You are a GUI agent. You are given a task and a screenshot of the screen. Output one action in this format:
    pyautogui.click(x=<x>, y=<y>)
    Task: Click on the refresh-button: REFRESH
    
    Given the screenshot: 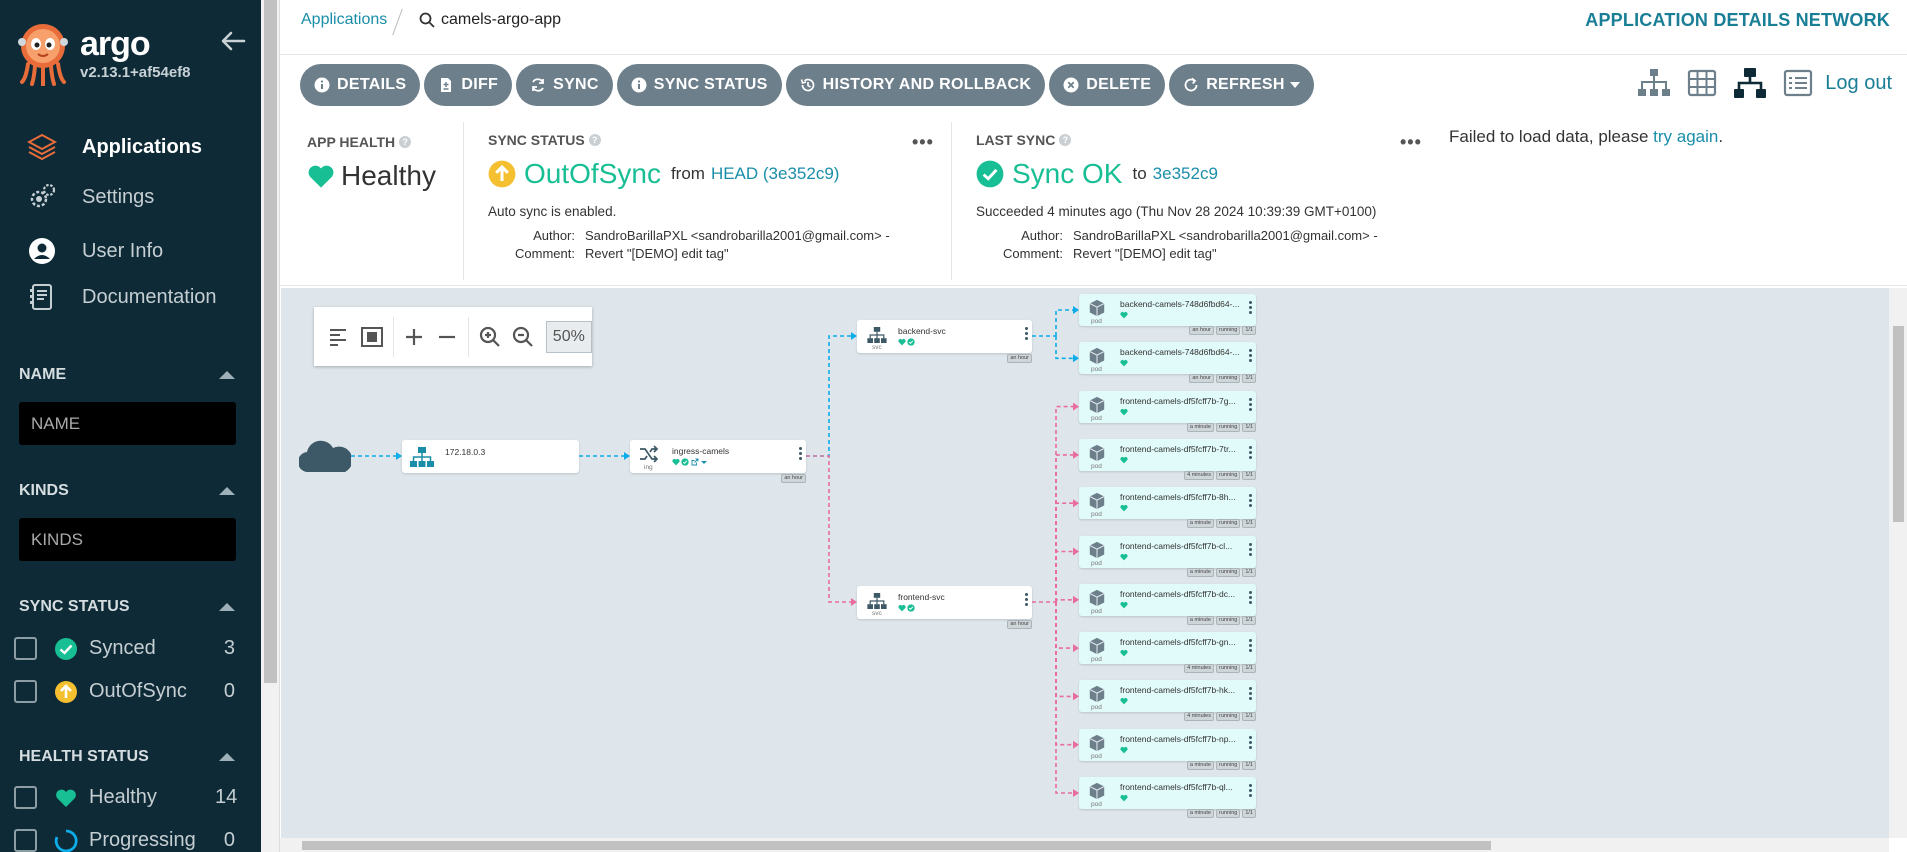 What is the action you would take?
    pyautogui.click(x=1241, y=85)
    